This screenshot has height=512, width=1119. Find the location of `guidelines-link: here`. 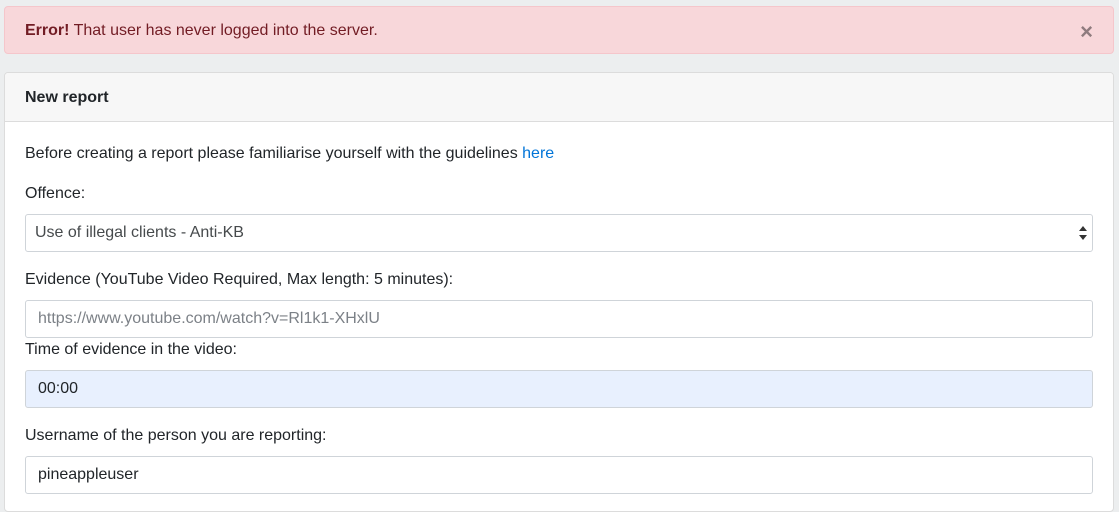

guidelines-link: here is located at coordinates (538, 153).